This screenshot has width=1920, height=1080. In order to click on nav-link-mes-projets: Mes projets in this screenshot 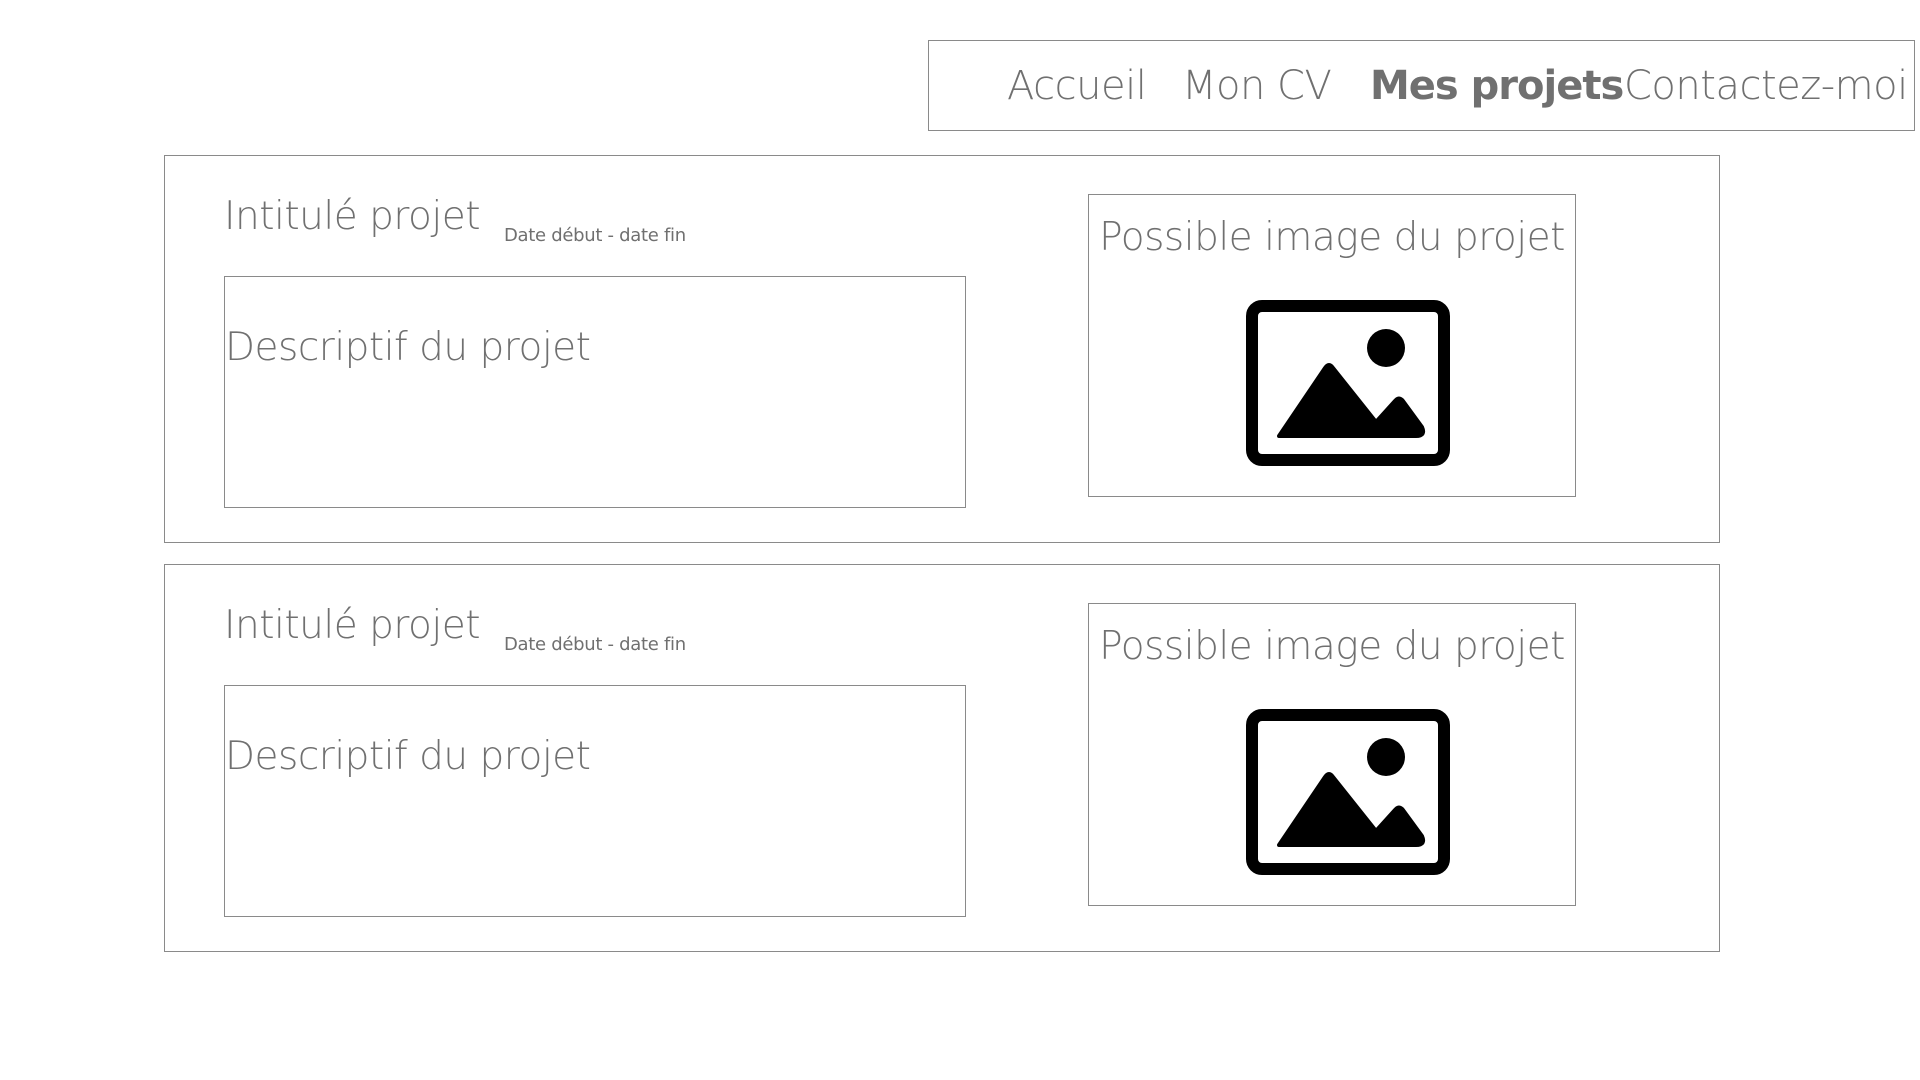, I will do `click(1497, 85)`.